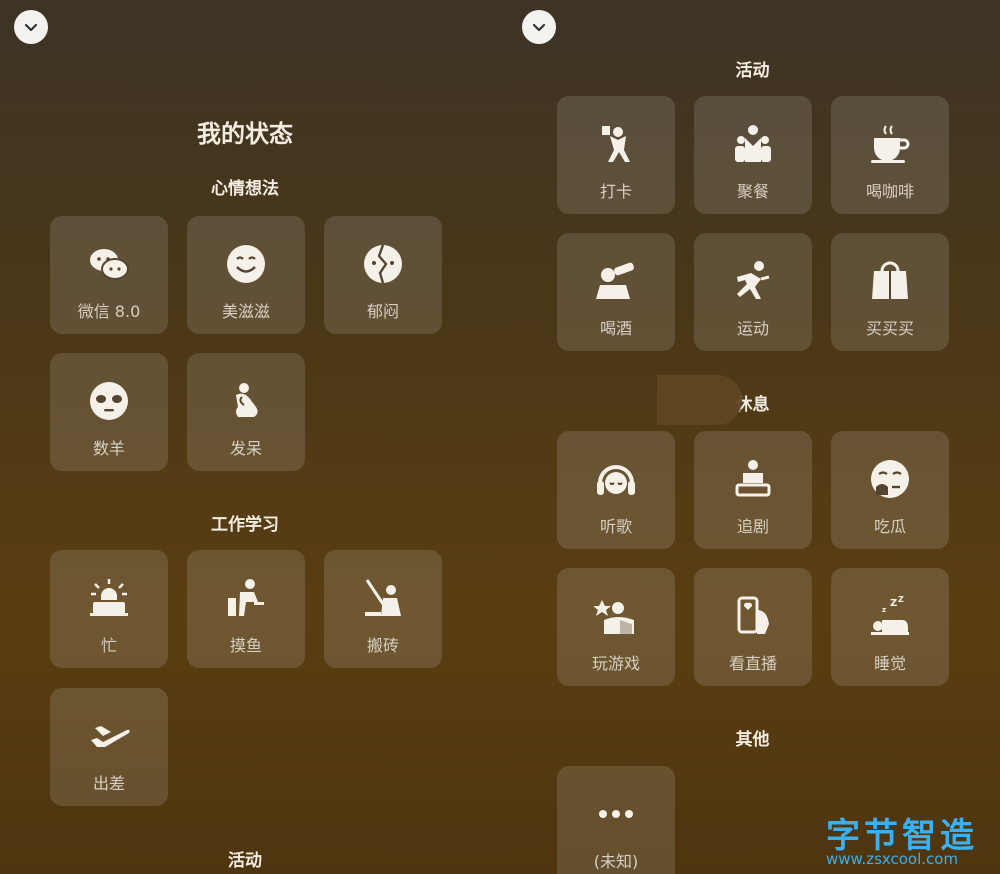 The width and height of the screenshot is (1000, 874). I want to click on status-label: 微信 8.0, so click(109, 311).